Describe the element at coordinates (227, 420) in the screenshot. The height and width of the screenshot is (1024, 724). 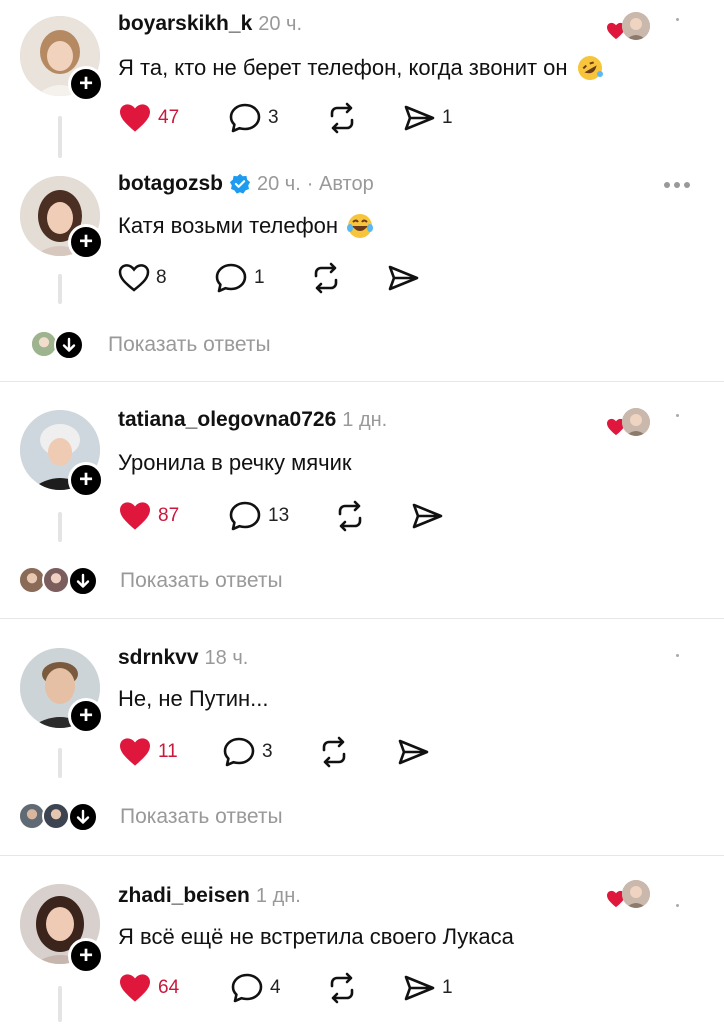
I see `username: tatiana_olegovna0726` at that location.